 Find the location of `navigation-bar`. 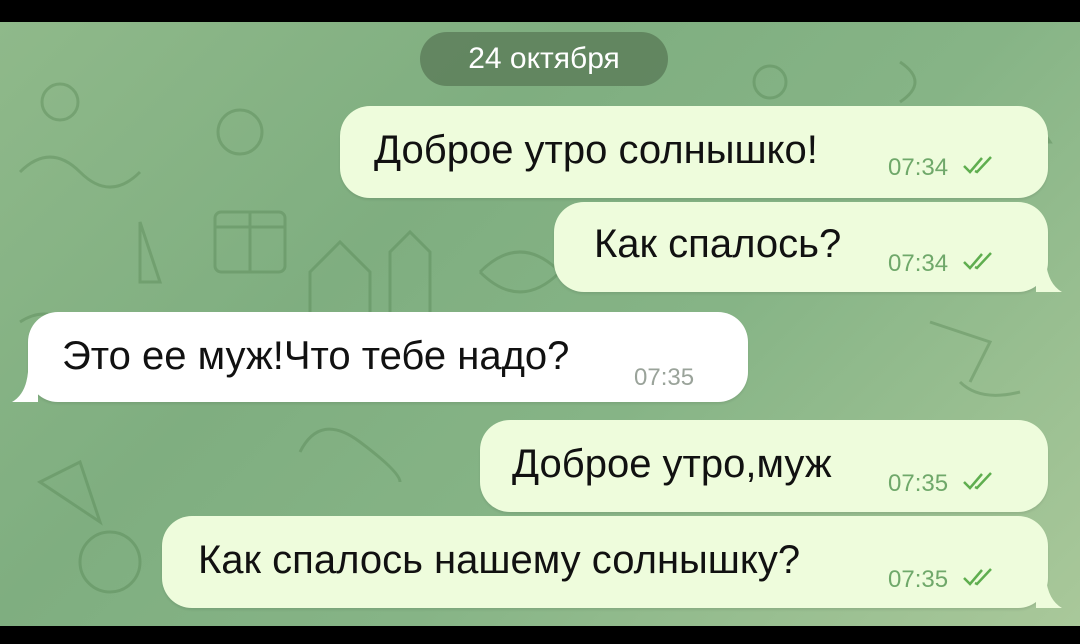

navigation-bar is located at coordinates (540, 635).